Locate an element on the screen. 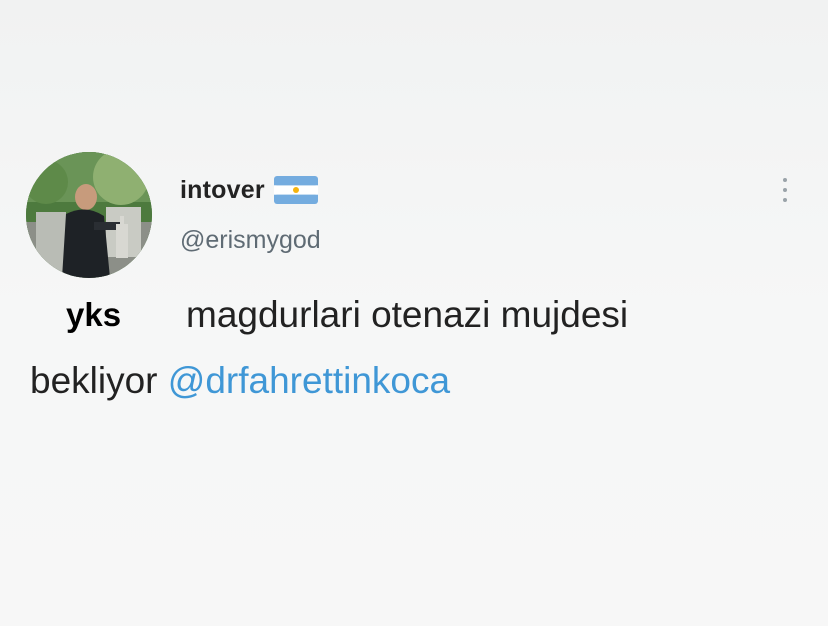 This screenshot has width=828, height=626. mention-link: @drfahrettinkoca is located at coordinates (309, 380).